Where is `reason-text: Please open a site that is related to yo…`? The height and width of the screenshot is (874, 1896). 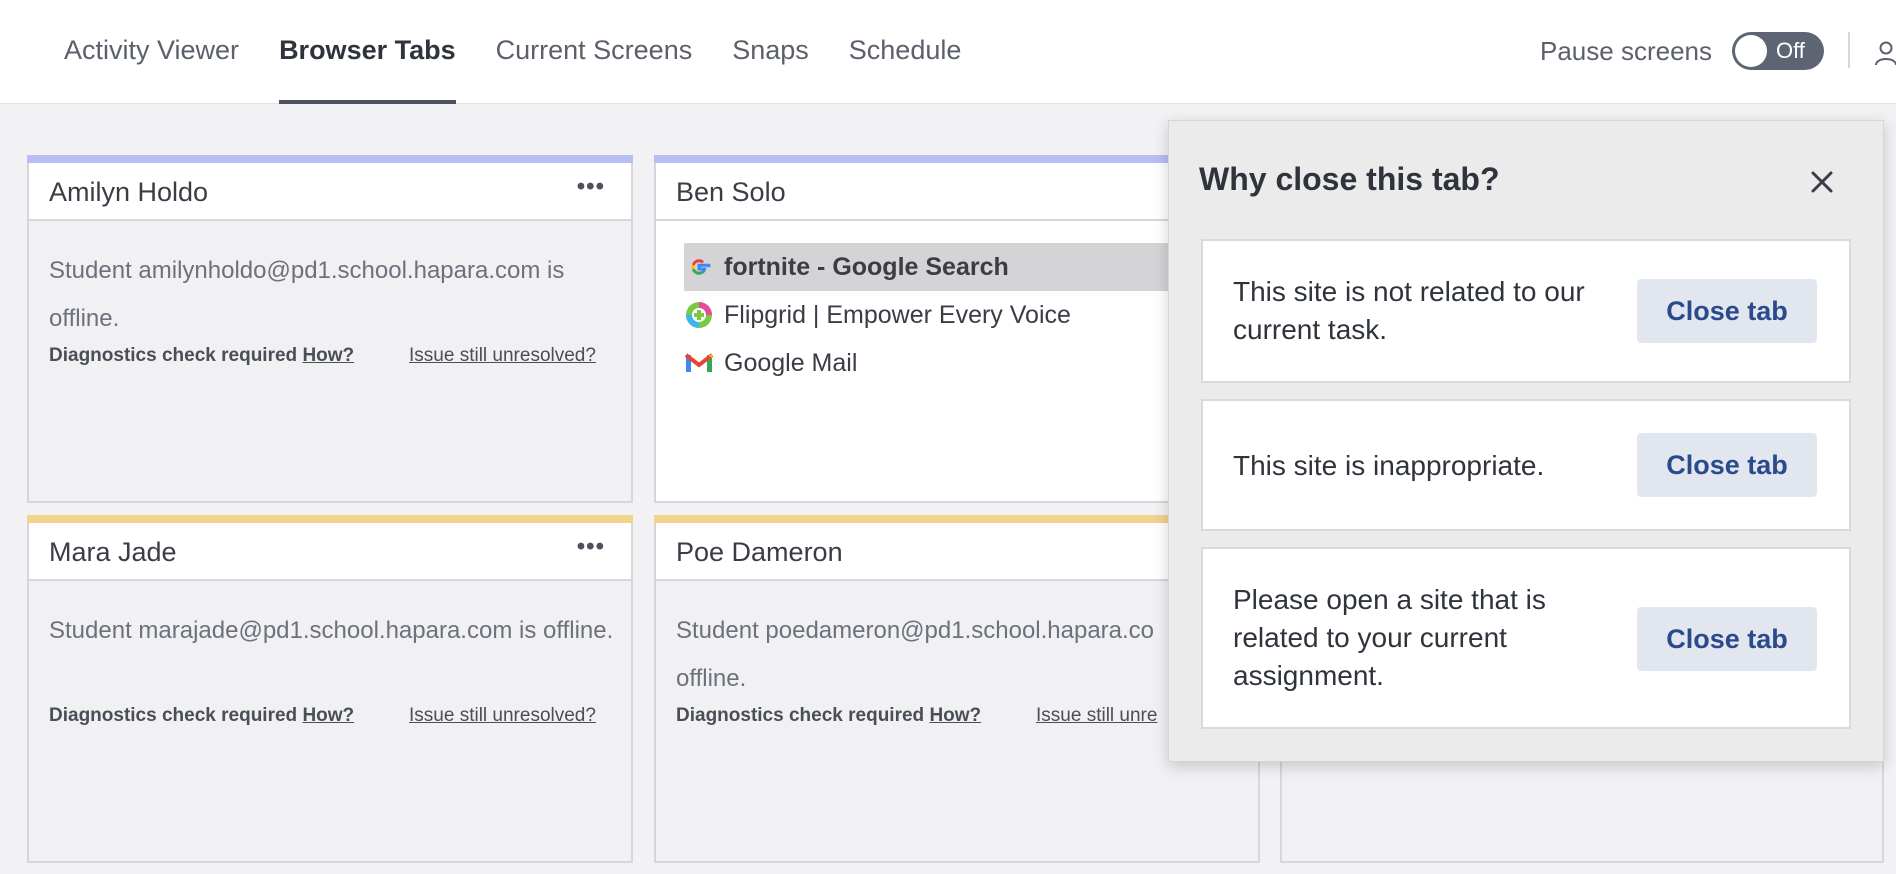
reason-text: Please open a site that is related to yo… is located at coordinates (1389, 637).